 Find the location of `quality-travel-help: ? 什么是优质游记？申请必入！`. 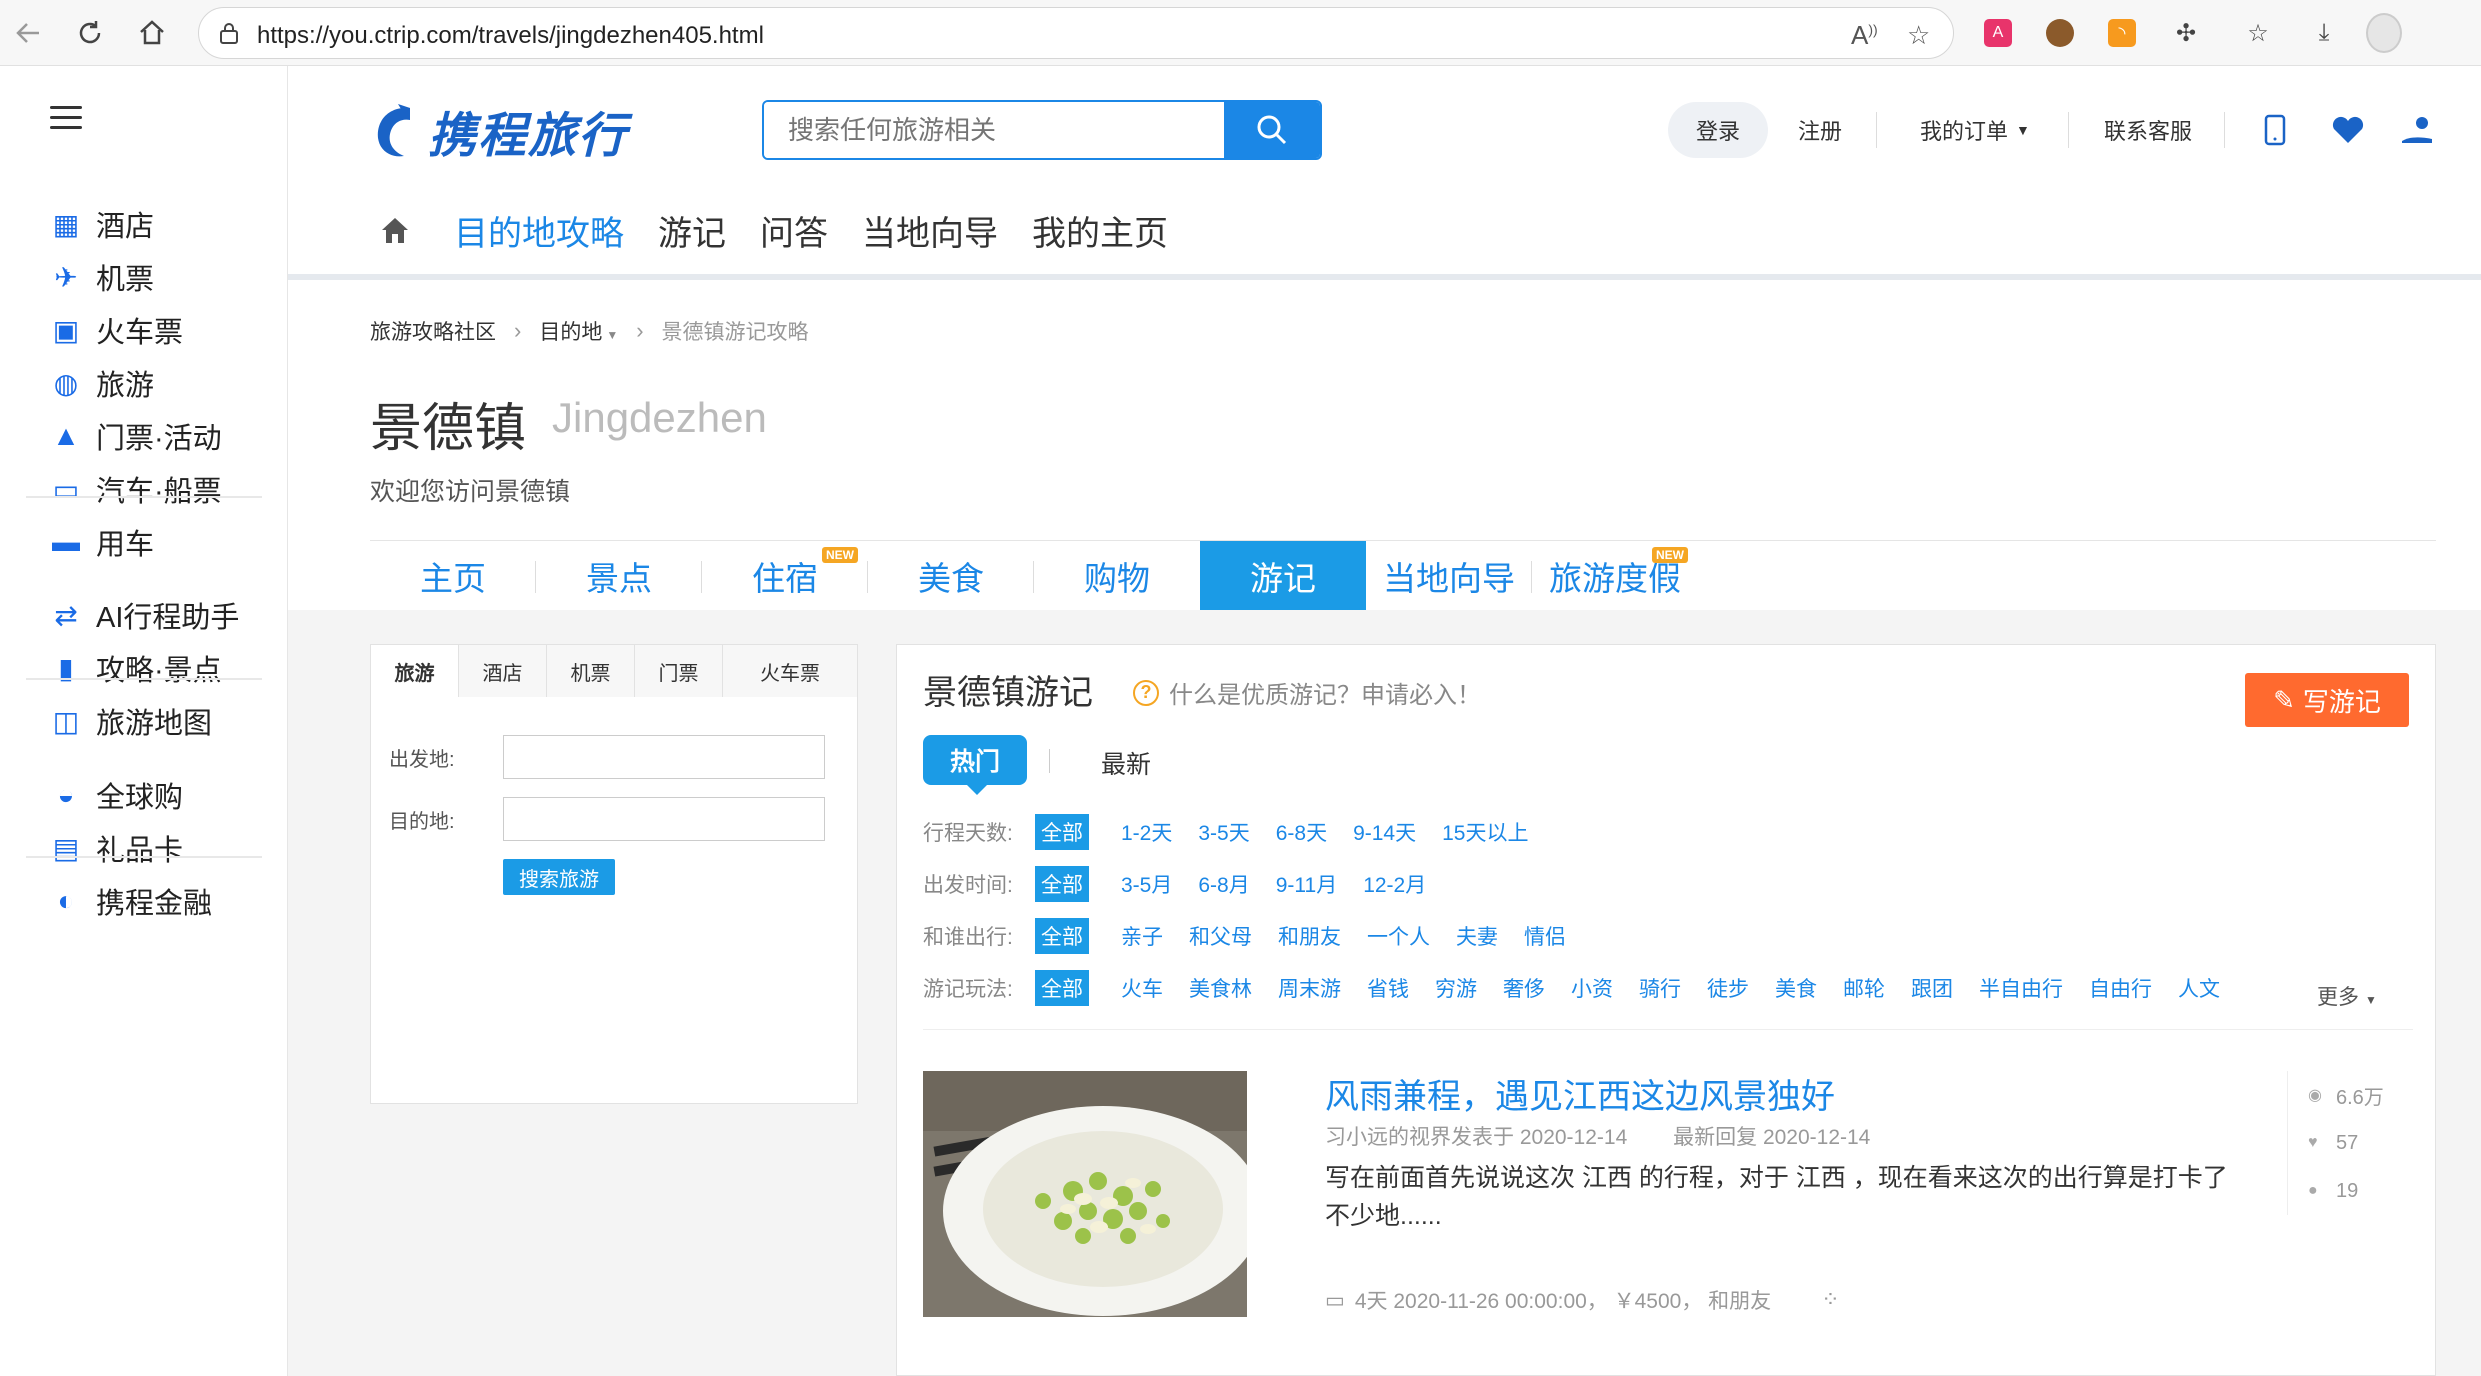

quality-travel-help: ? 什么是优质游记？申请必入！ is located at coordinates (1307, 692).